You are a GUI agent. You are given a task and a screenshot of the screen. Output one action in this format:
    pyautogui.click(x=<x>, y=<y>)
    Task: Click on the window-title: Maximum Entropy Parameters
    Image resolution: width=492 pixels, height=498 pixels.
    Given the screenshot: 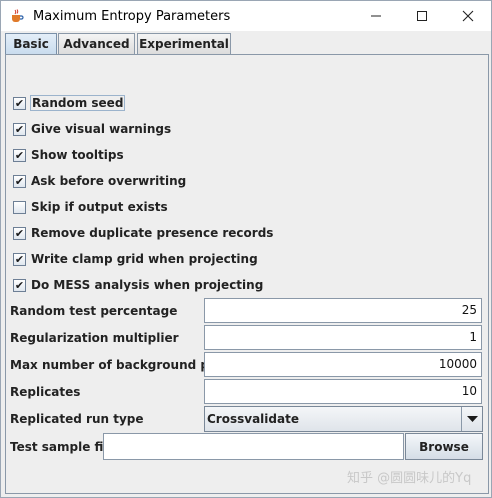 What is the action you would take?
    pyautogui.click(x=132, y=16)
    